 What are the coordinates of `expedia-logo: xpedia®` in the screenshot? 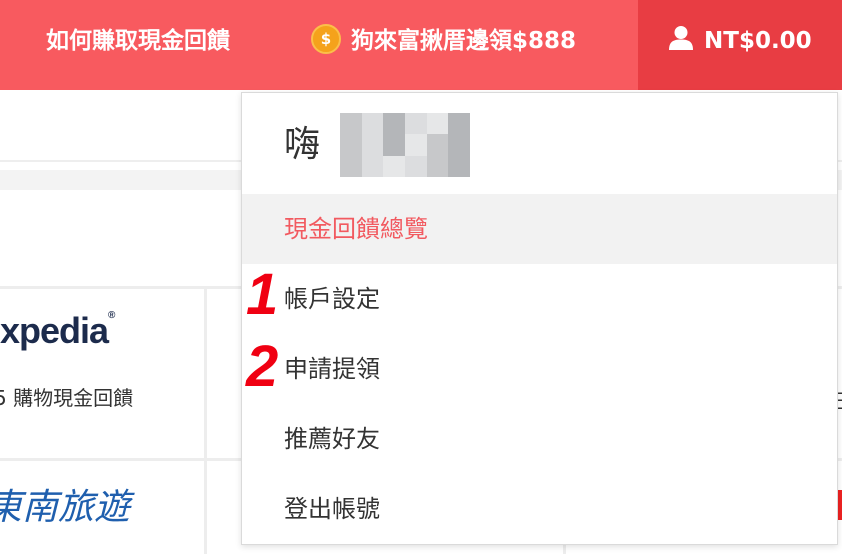 It's located at (57, 331).